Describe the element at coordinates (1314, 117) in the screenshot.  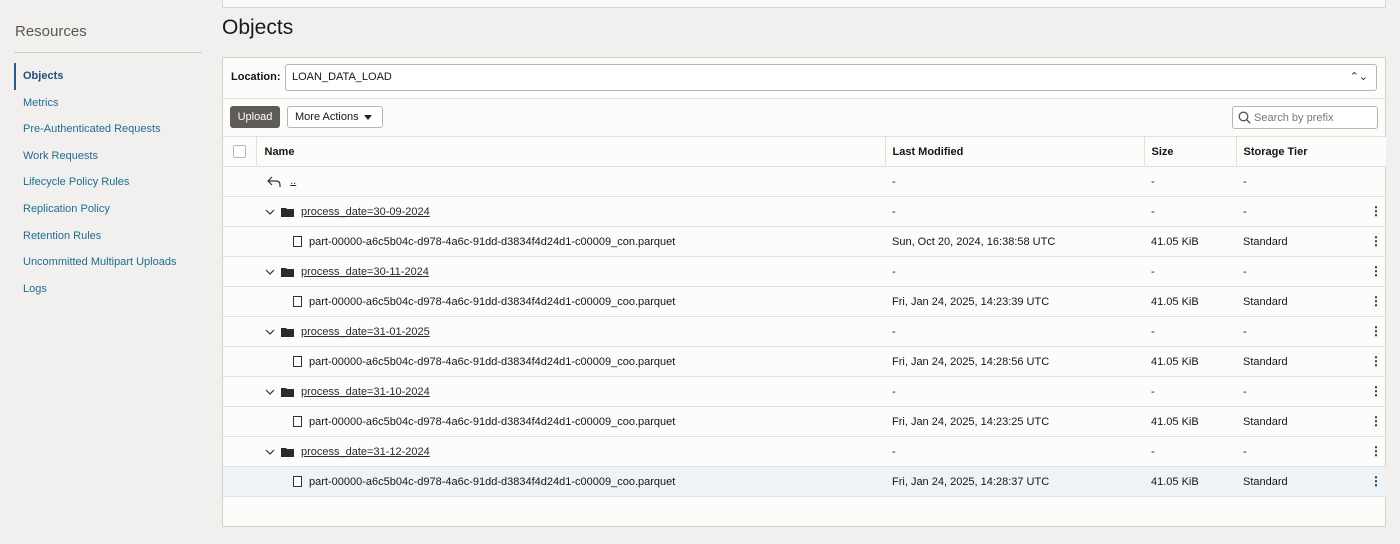
I see `search-input` at that location.